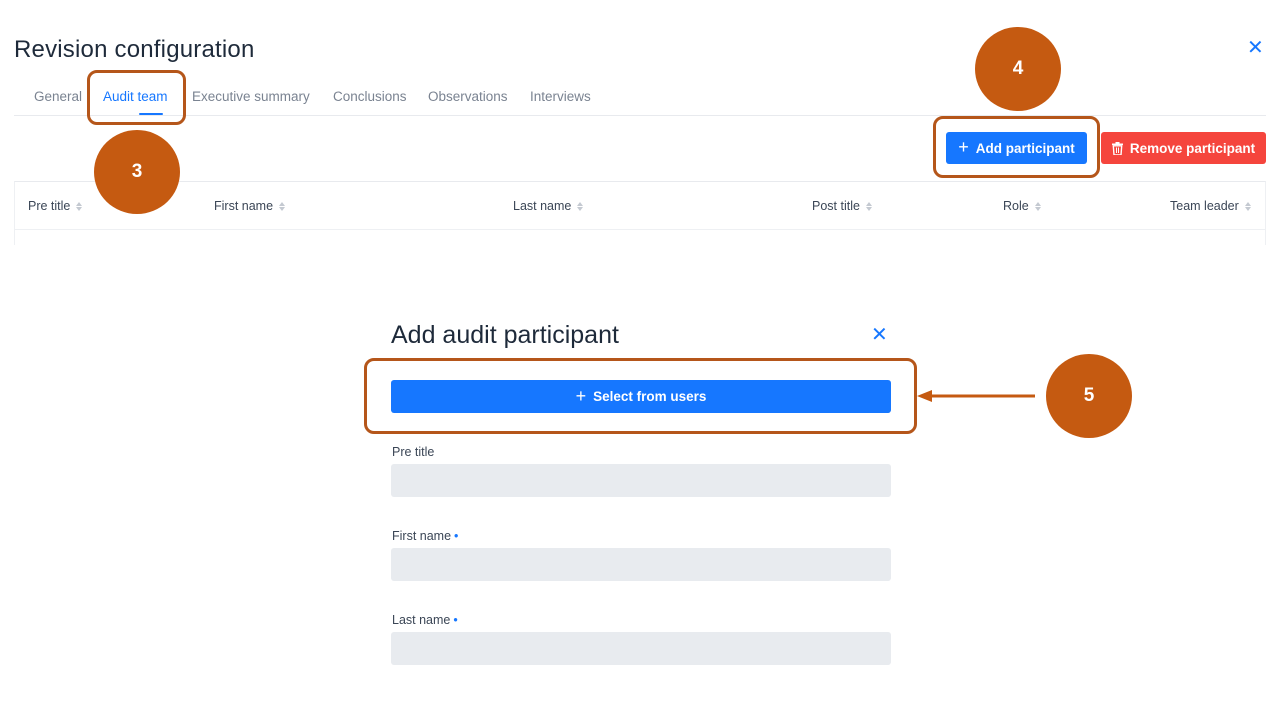  I want to click on active-tab-indicator, so click(151, 114).